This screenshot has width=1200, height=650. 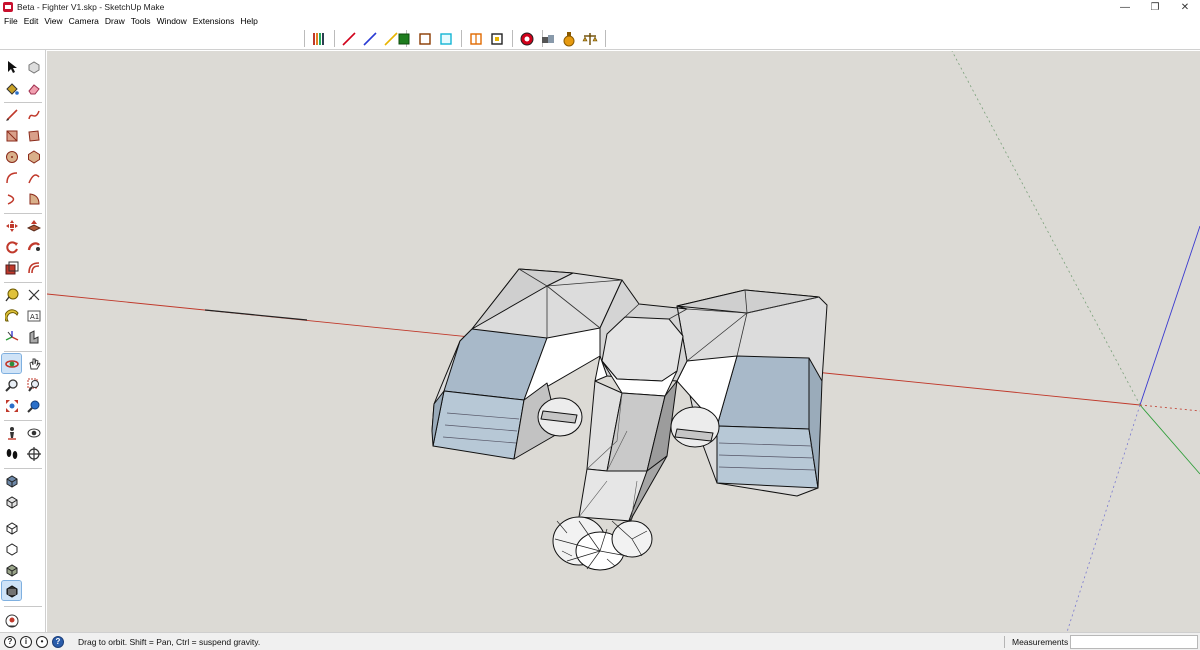 I want to click on svg-text: A1, so click(x=34, y=317).